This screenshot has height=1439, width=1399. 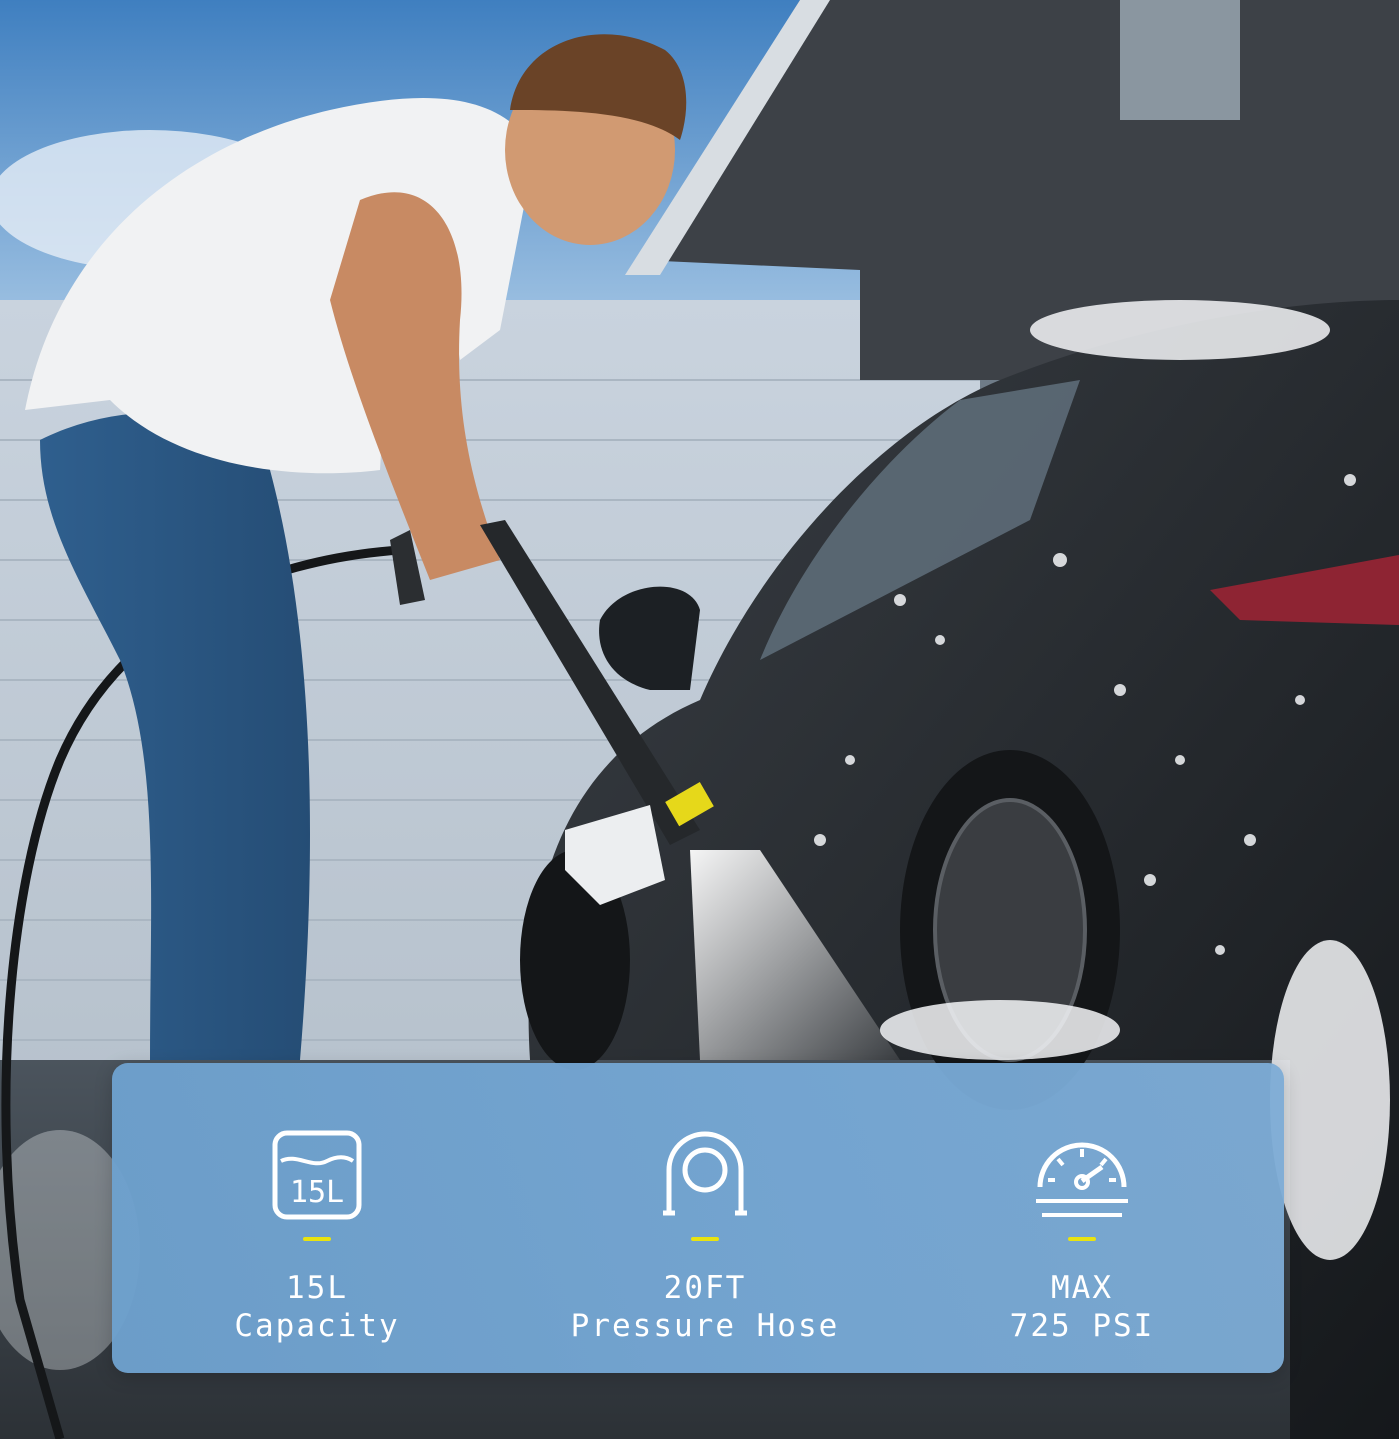 What do you see at coordinates (1082, 1218) in the screenshot?
I see `feature-pressure: MAX 725 PSI` at bounding box center [1082, 1218].